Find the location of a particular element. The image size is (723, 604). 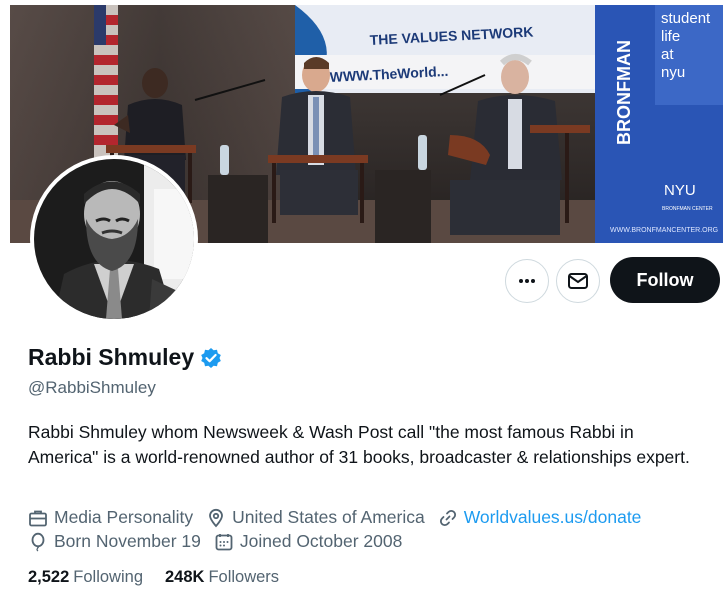

more-options-button is located at coordinates (527, 281).